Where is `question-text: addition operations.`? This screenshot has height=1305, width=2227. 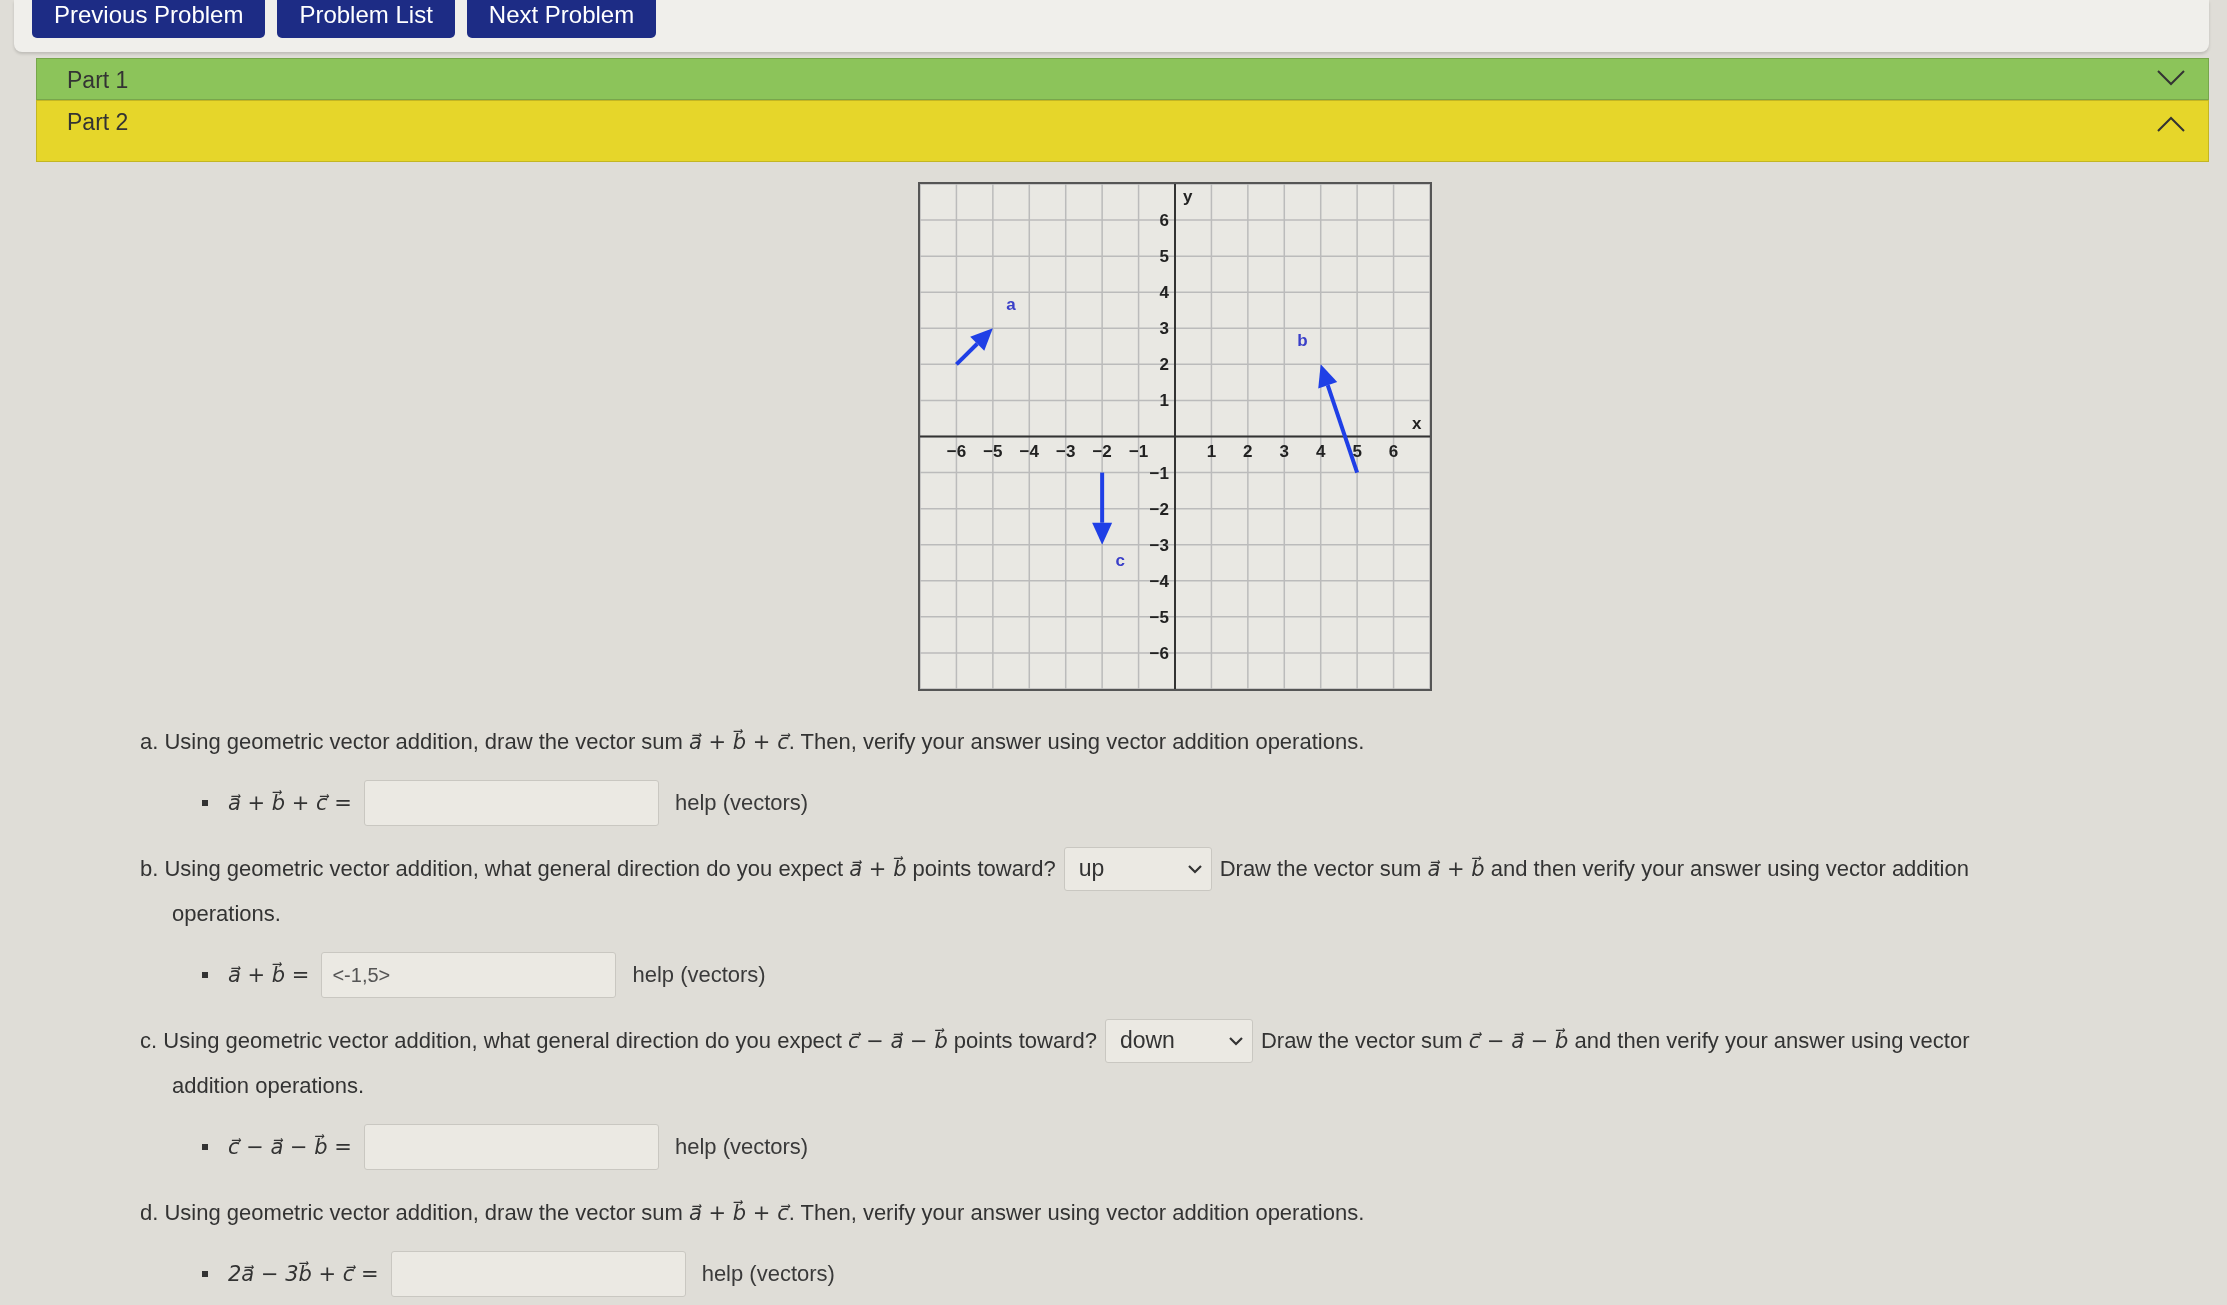
question-text: addition operations. is located at coordinates (268, 1085).